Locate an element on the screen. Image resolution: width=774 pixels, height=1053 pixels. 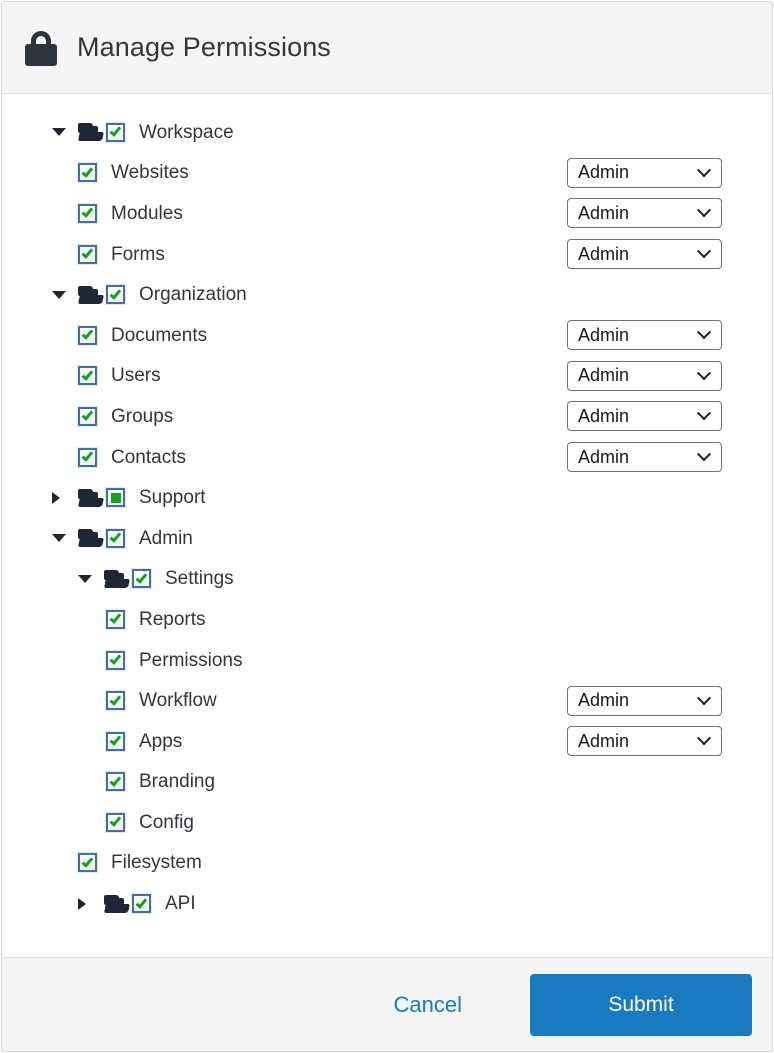
tree-row: Settings is located at coordinates (387, 579).